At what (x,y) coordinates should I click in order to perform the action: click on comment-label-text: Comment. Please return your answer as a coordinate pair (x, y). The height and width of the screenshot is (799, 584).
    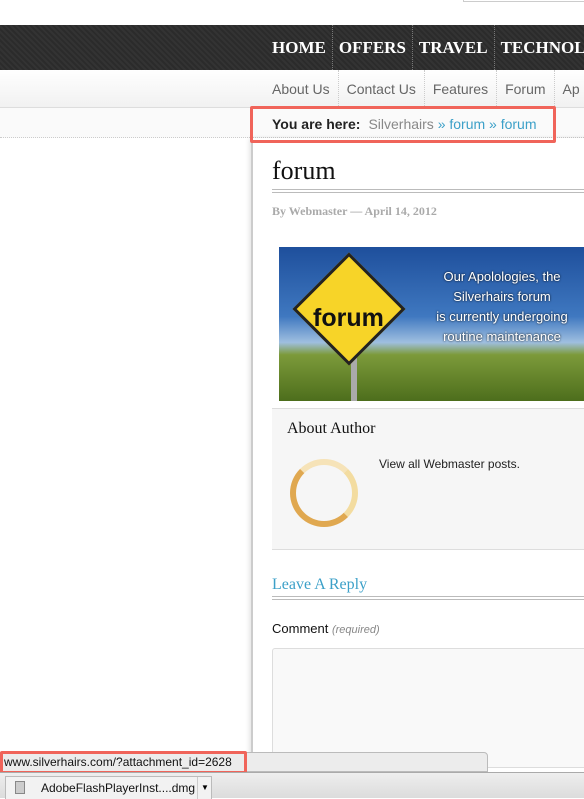
    Looking at the image, I should click on (300, 628).